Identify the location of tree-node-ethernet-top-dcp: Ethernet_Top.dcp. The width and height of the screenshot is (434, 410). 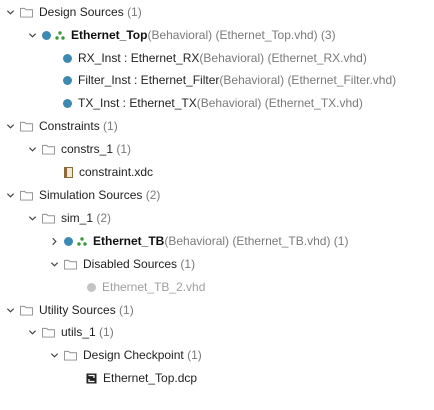
(217, 378).